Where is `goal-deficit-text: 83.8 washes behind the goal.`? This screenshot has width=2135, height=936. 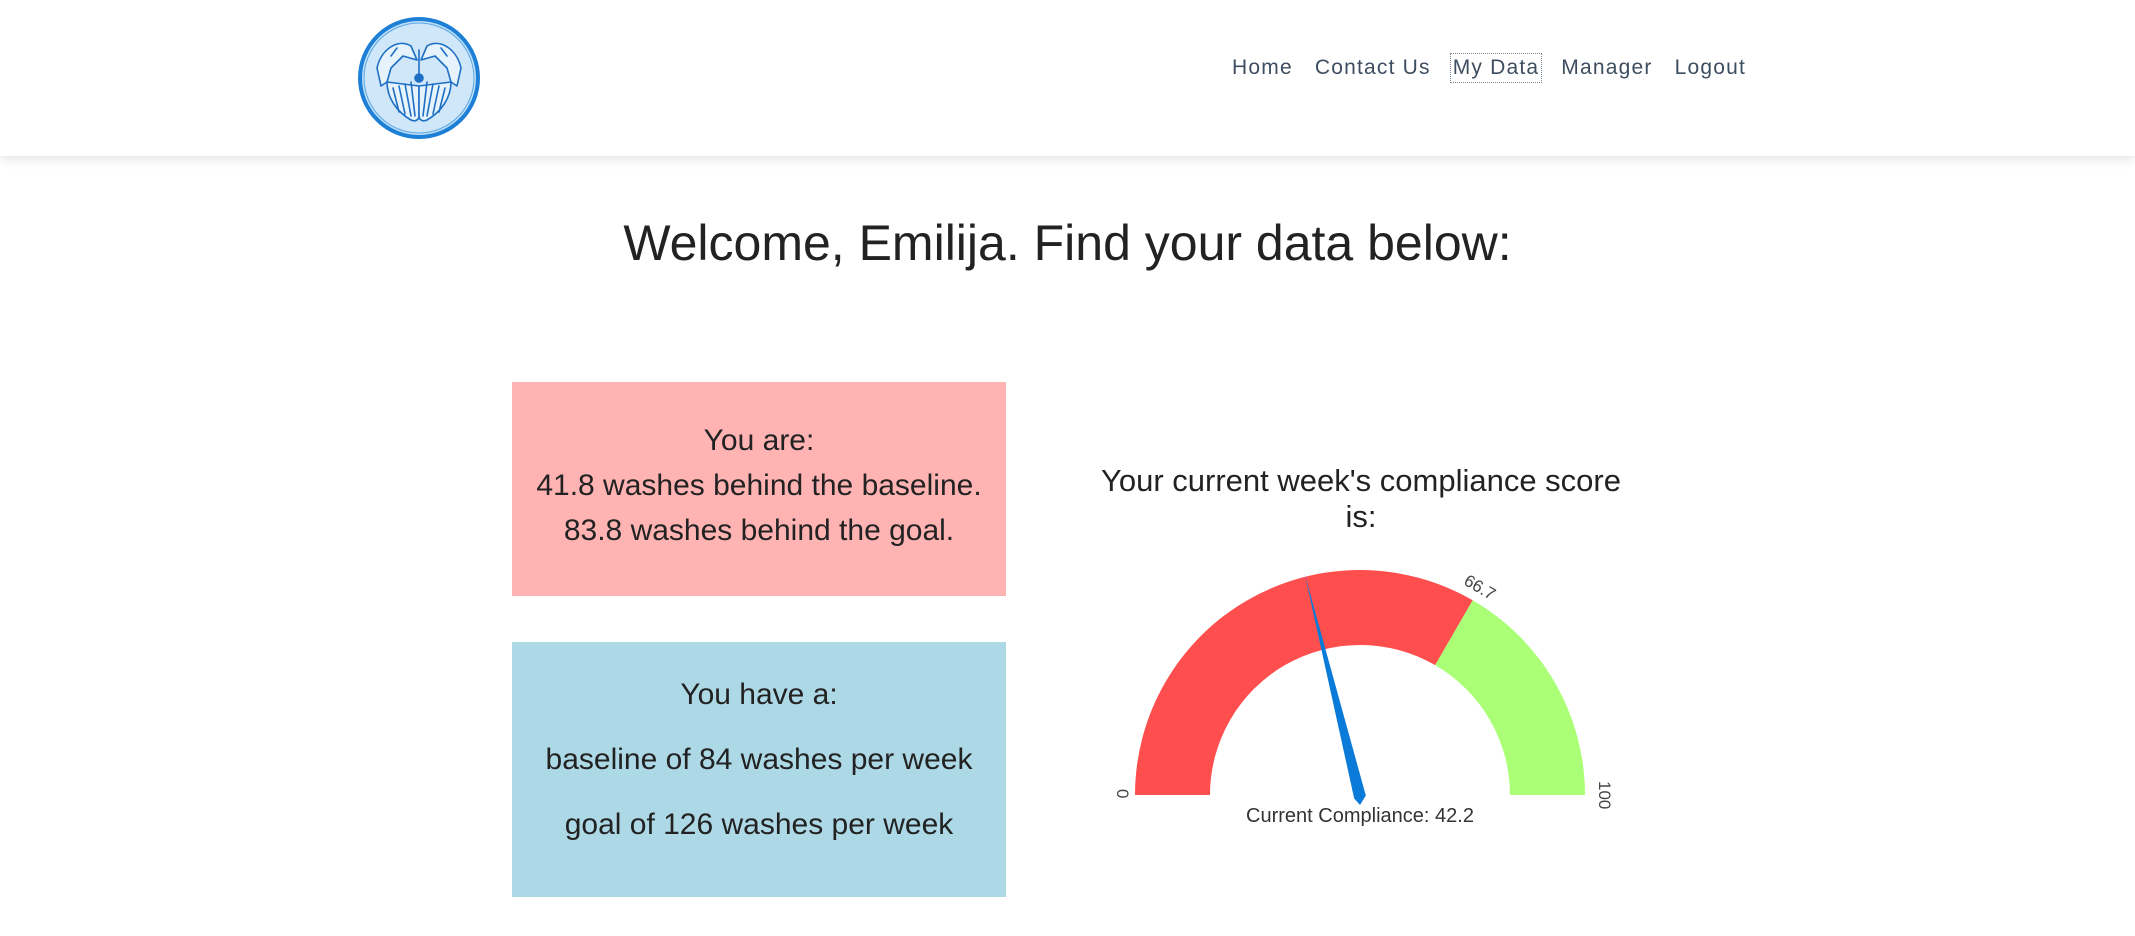
goal-deficit-text: 83.8 washes behind the goal. is located at coordinates (759, 530).